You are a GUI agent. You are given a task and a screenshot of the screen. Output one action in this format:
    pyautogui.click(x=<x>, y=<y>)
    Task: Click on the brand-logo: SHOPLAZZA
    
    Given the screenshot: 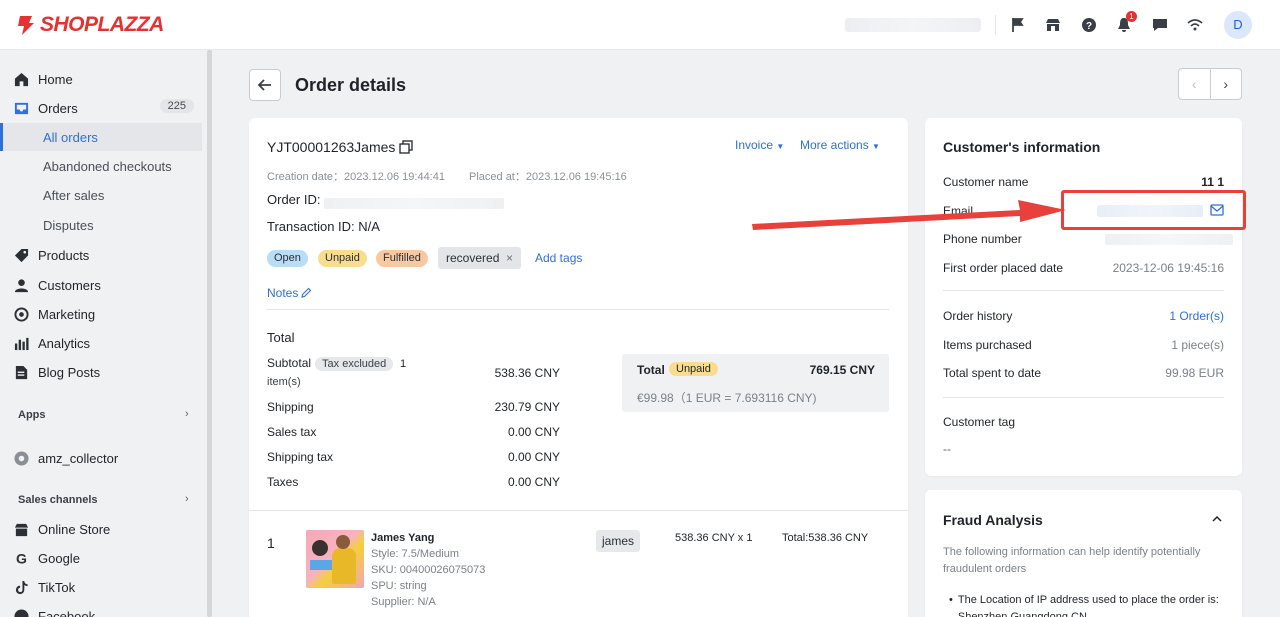 What is the action you would take?
    pyautogui.click(x=90, y=25)
    